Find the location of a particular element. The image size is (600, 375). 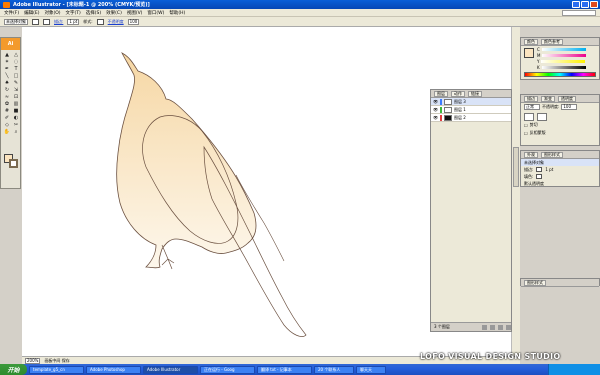

current-color-box is located at coordinates (529, 53).